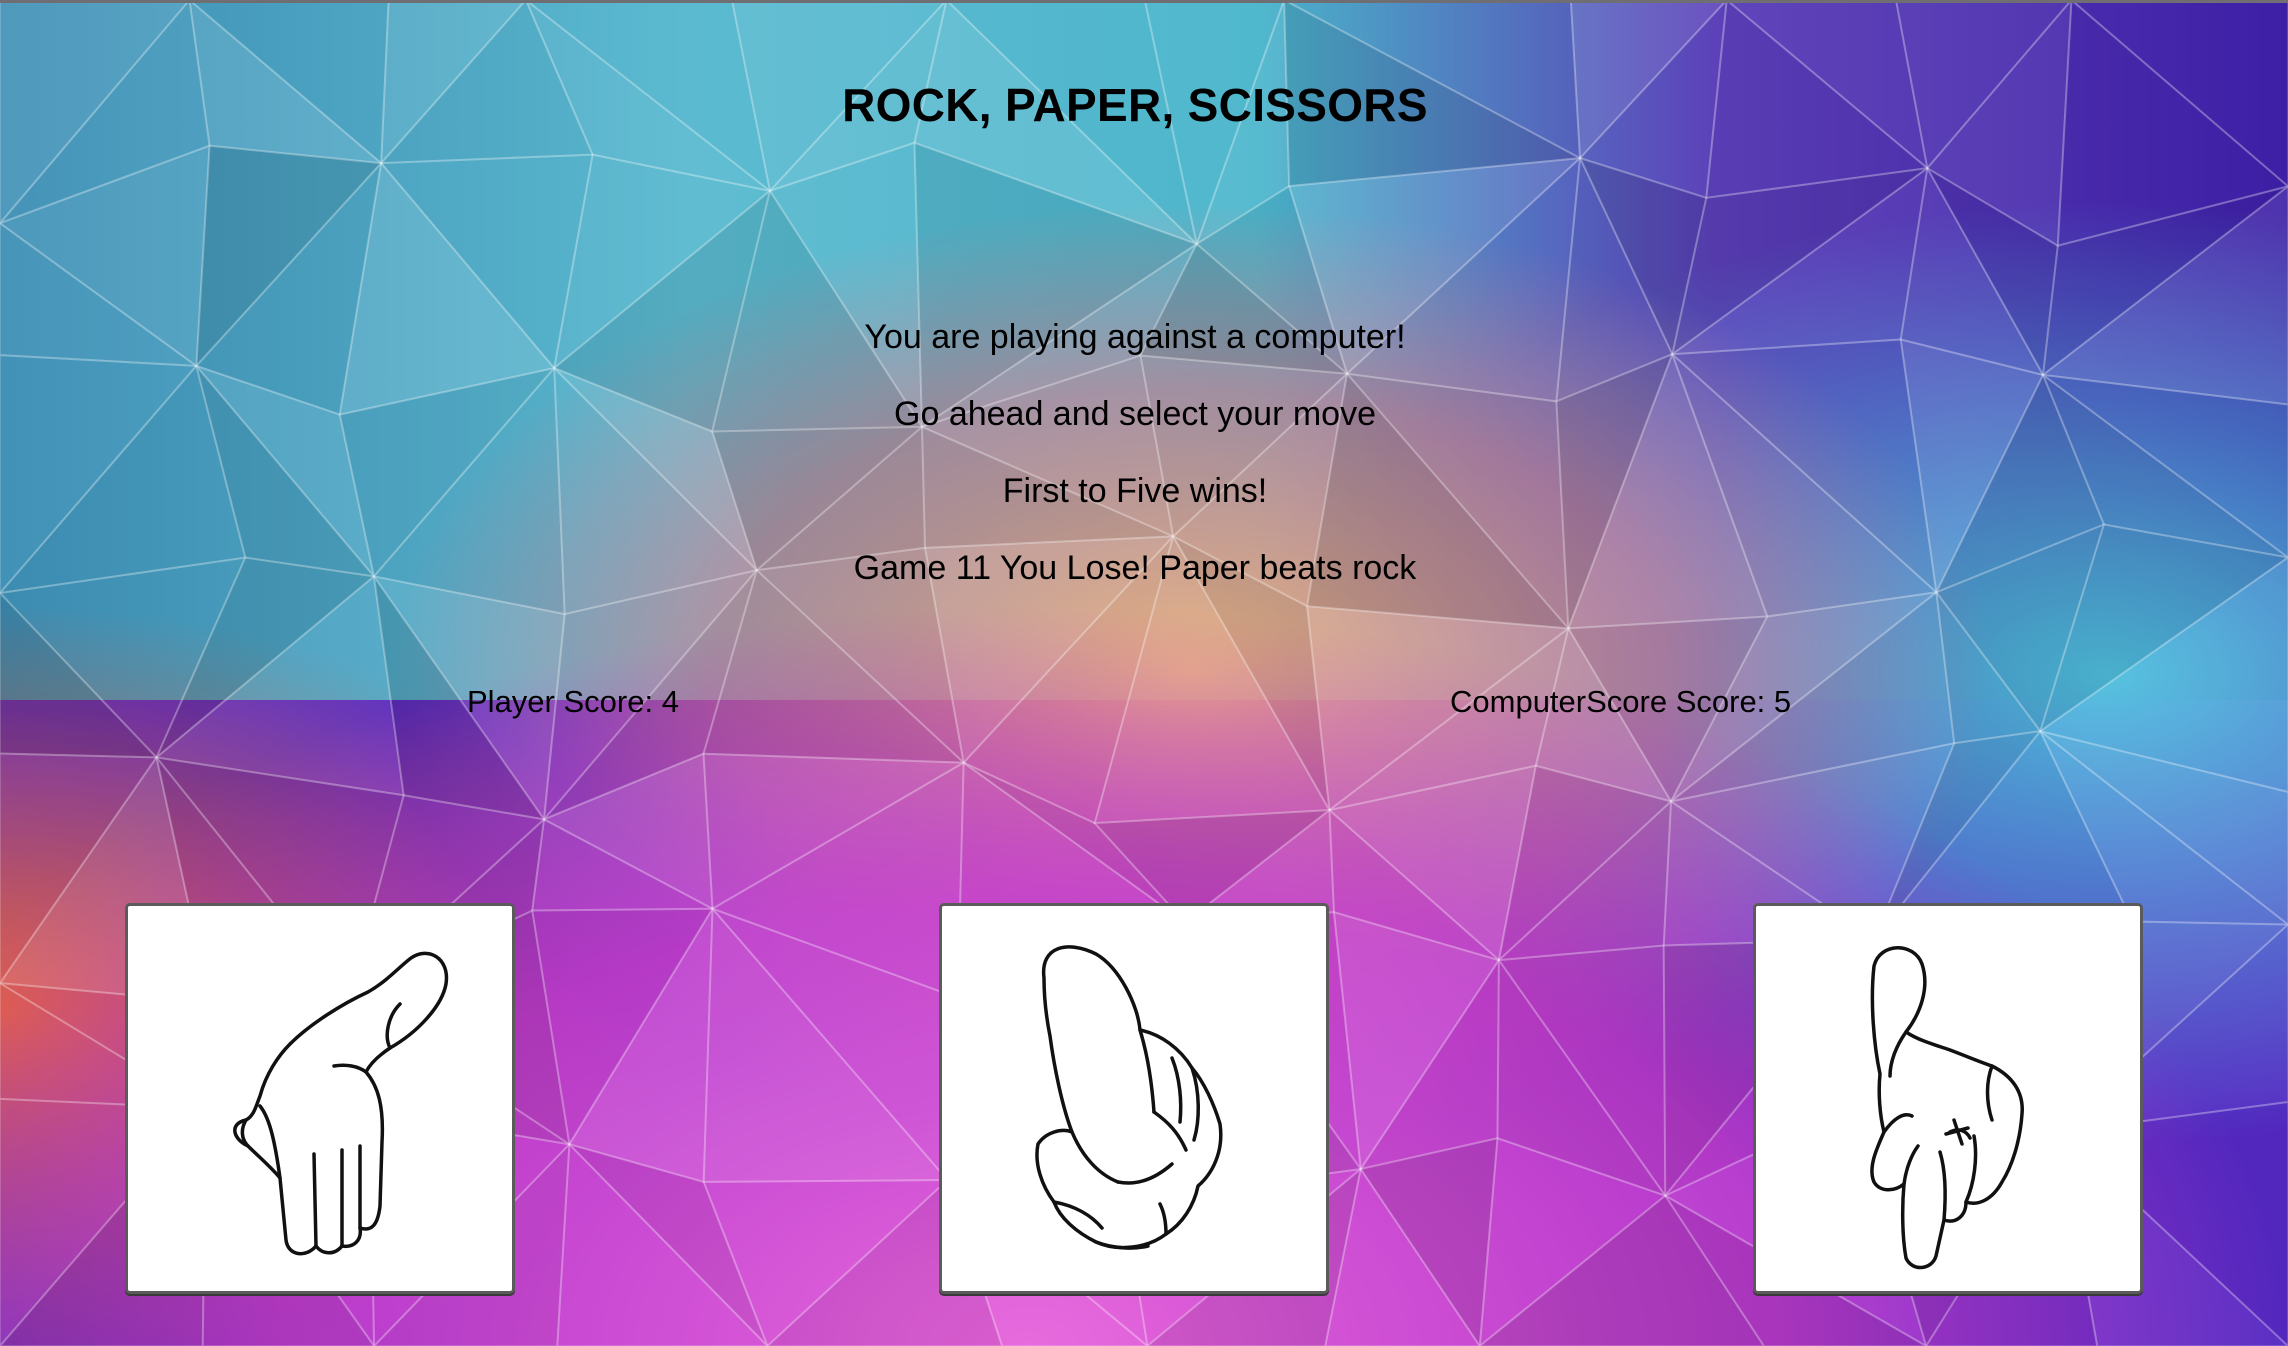 This screenshot has height=1346, width=2288. I want to click on player-score: Player Score: 4, so click(573, 701).